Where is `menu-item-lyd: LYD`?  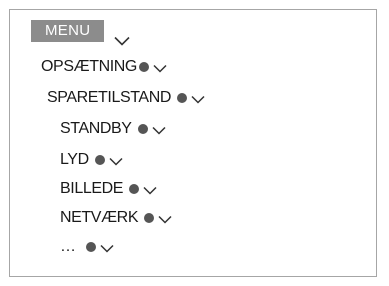 menu-item-lyd: LYD is located at coordinates (91, 160).